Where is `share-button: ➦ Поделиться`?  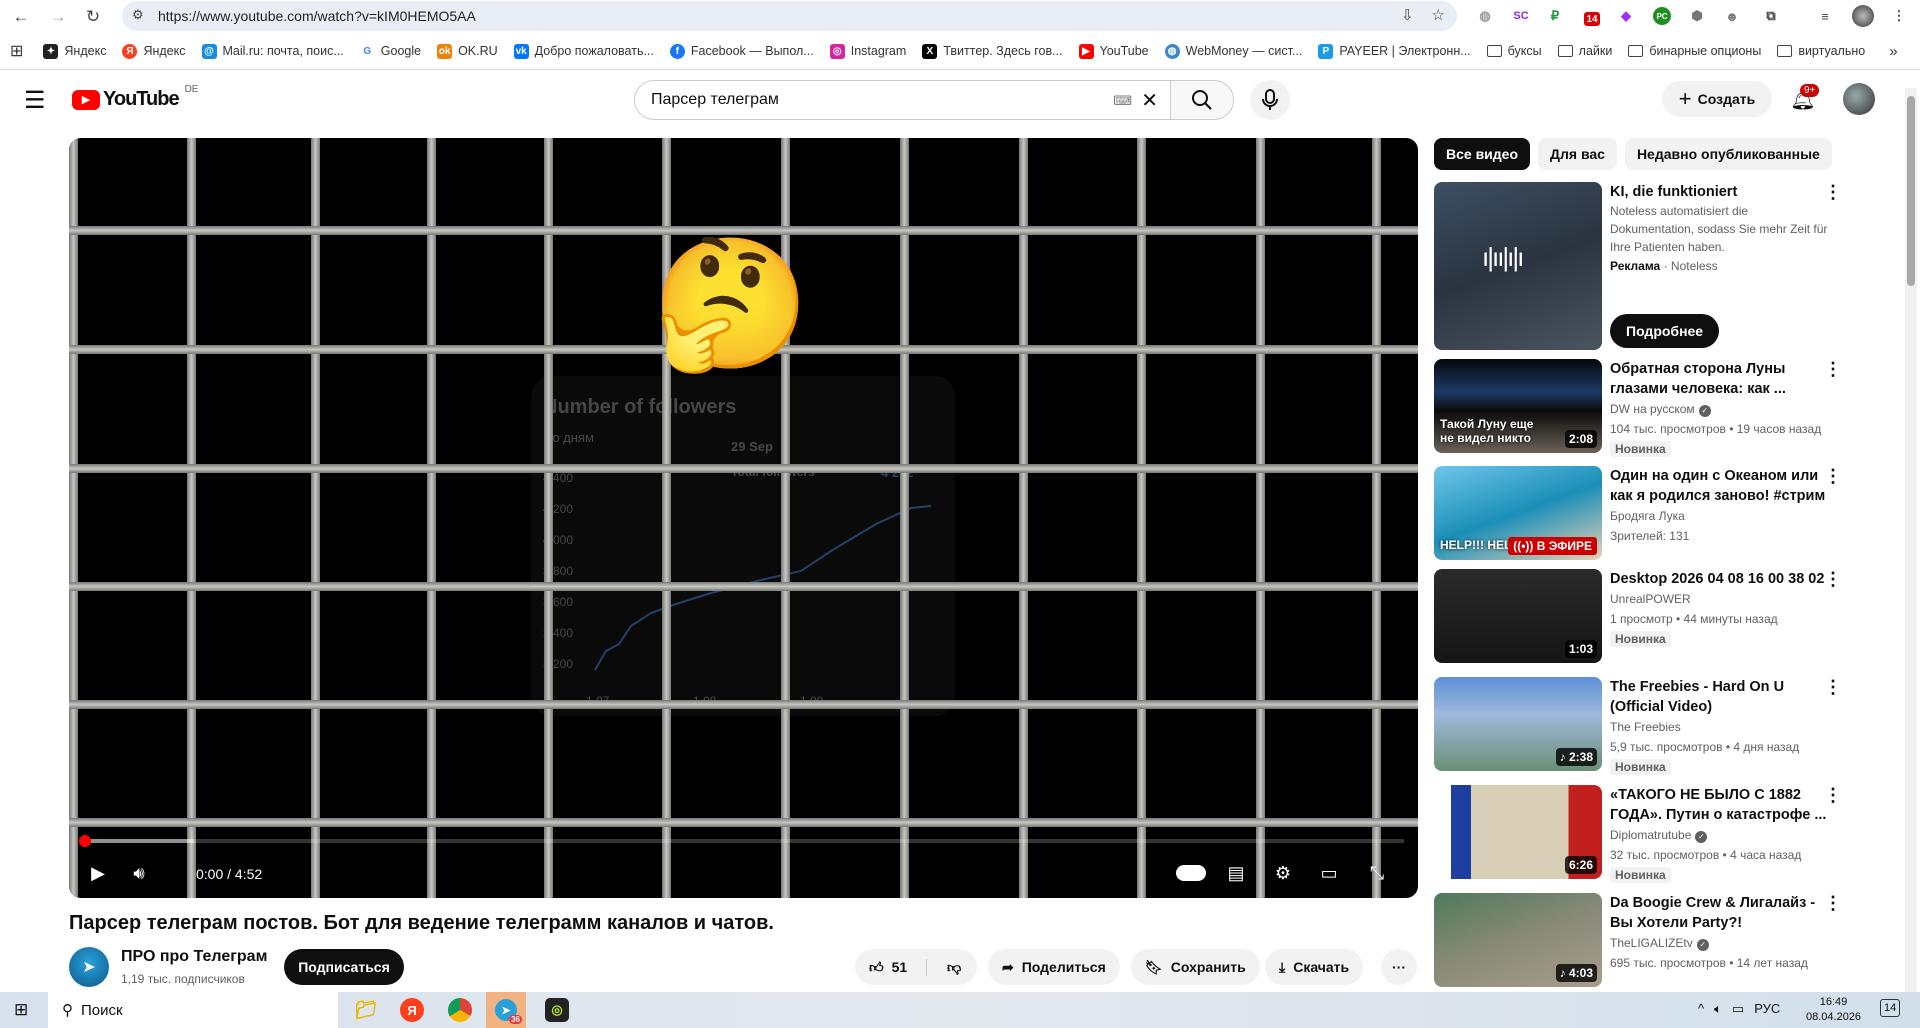
share-button: ➦ Поделиться is located at coordinates (1054, 967).